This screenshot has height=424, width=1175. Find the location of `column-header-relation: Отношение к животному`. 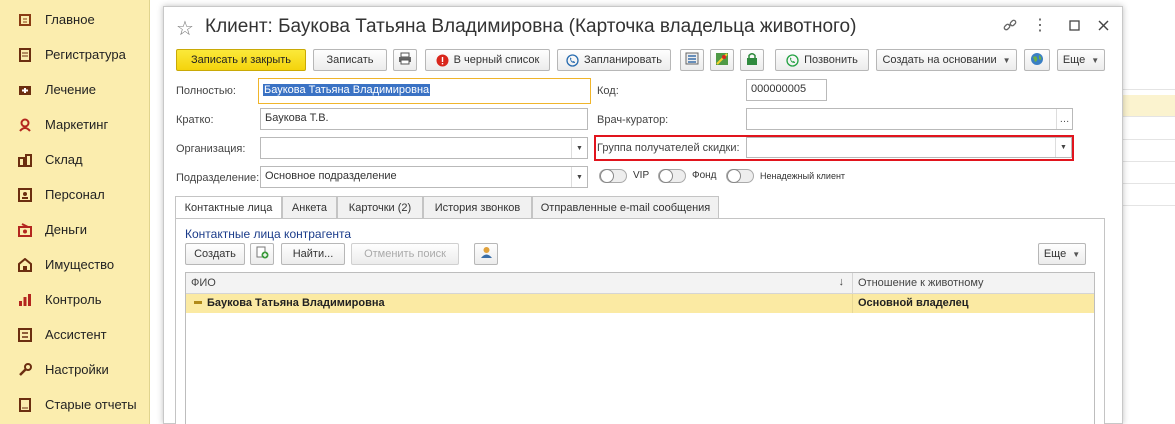

column-header-relation: Отношение к животному is located at coordinates (973, 283).